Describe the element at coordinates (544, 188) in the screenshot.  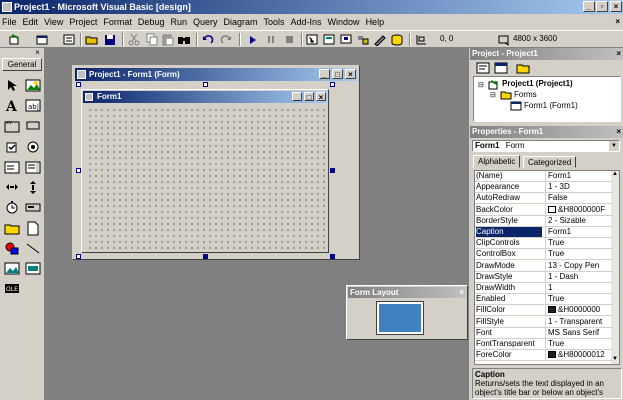
I see `property-row: Appearance 1 - 3D` at that location.